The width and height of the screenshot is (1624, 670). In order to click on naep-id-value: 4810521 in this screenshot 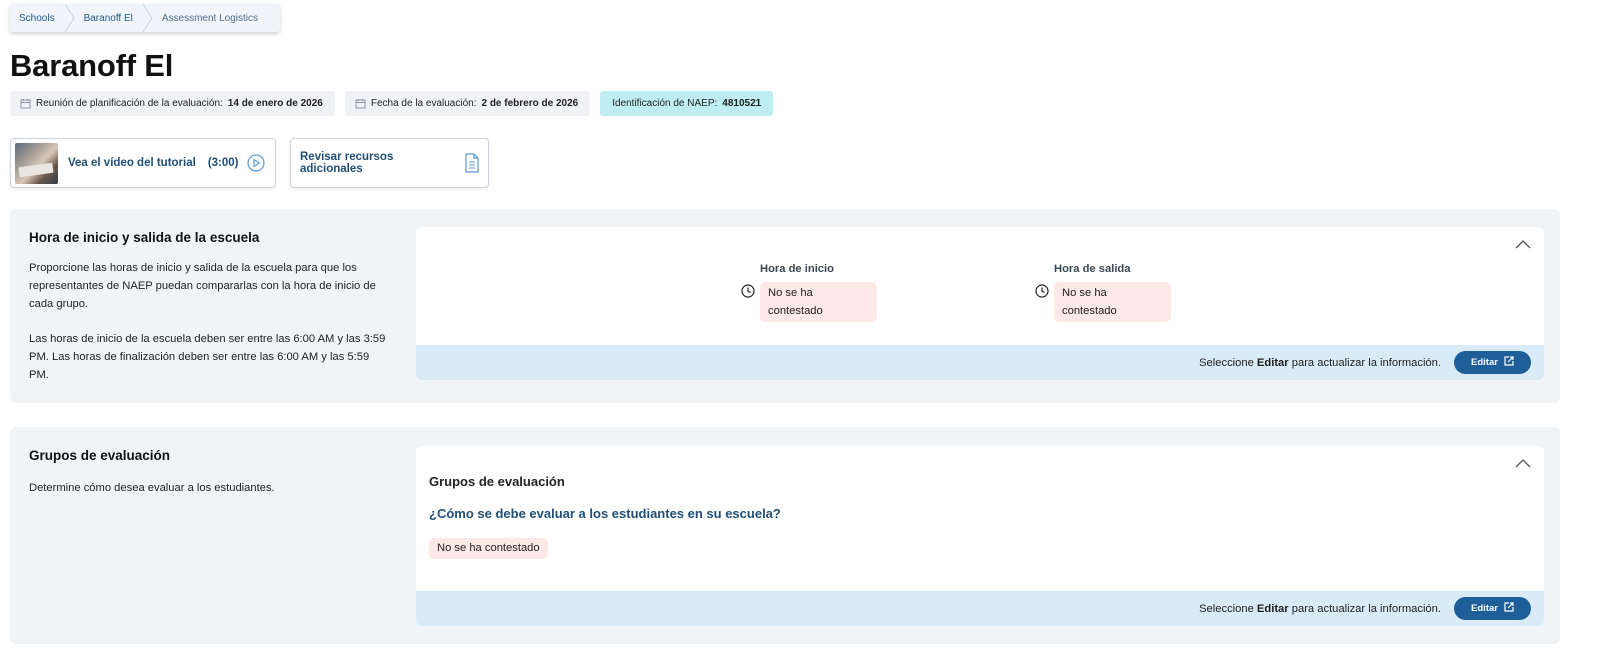, I will do `click(742, 103)`.